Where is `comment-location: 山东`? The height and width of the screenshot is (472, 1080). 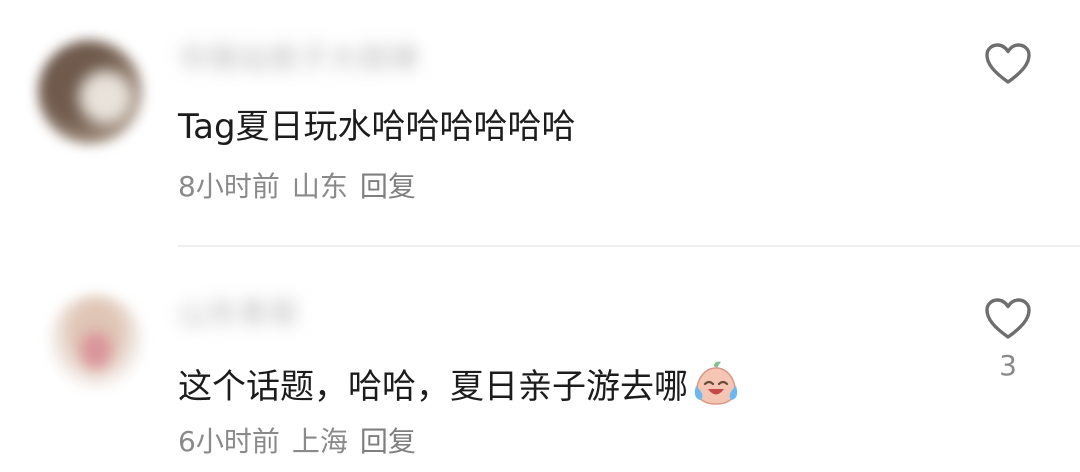
comment-location: 山东 is located at coordinates (319, 186).